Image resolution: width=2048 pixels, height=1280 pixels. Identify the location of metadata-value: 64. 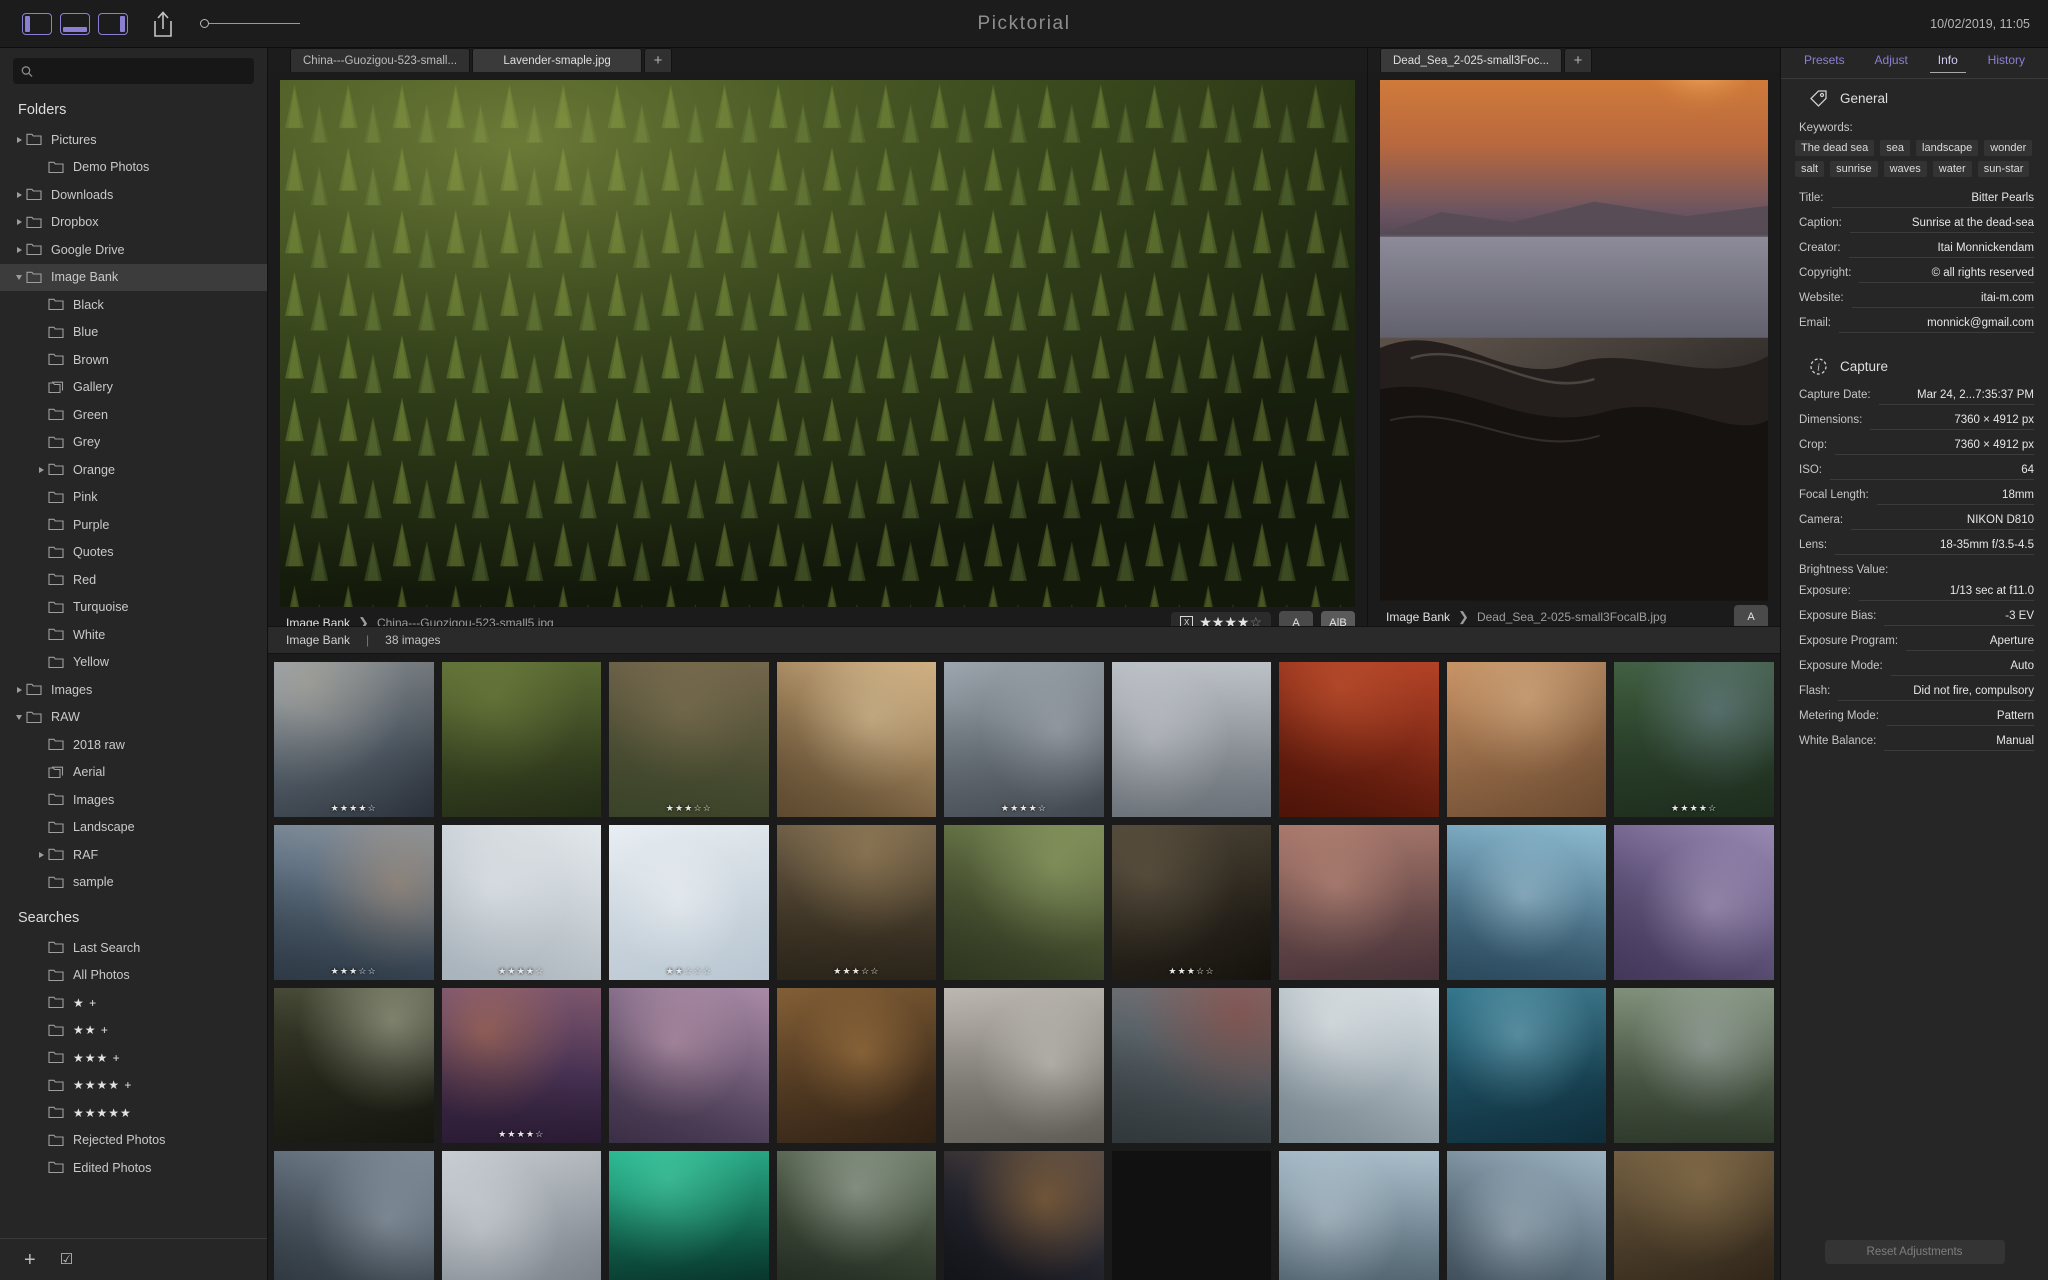
(1932, 472).